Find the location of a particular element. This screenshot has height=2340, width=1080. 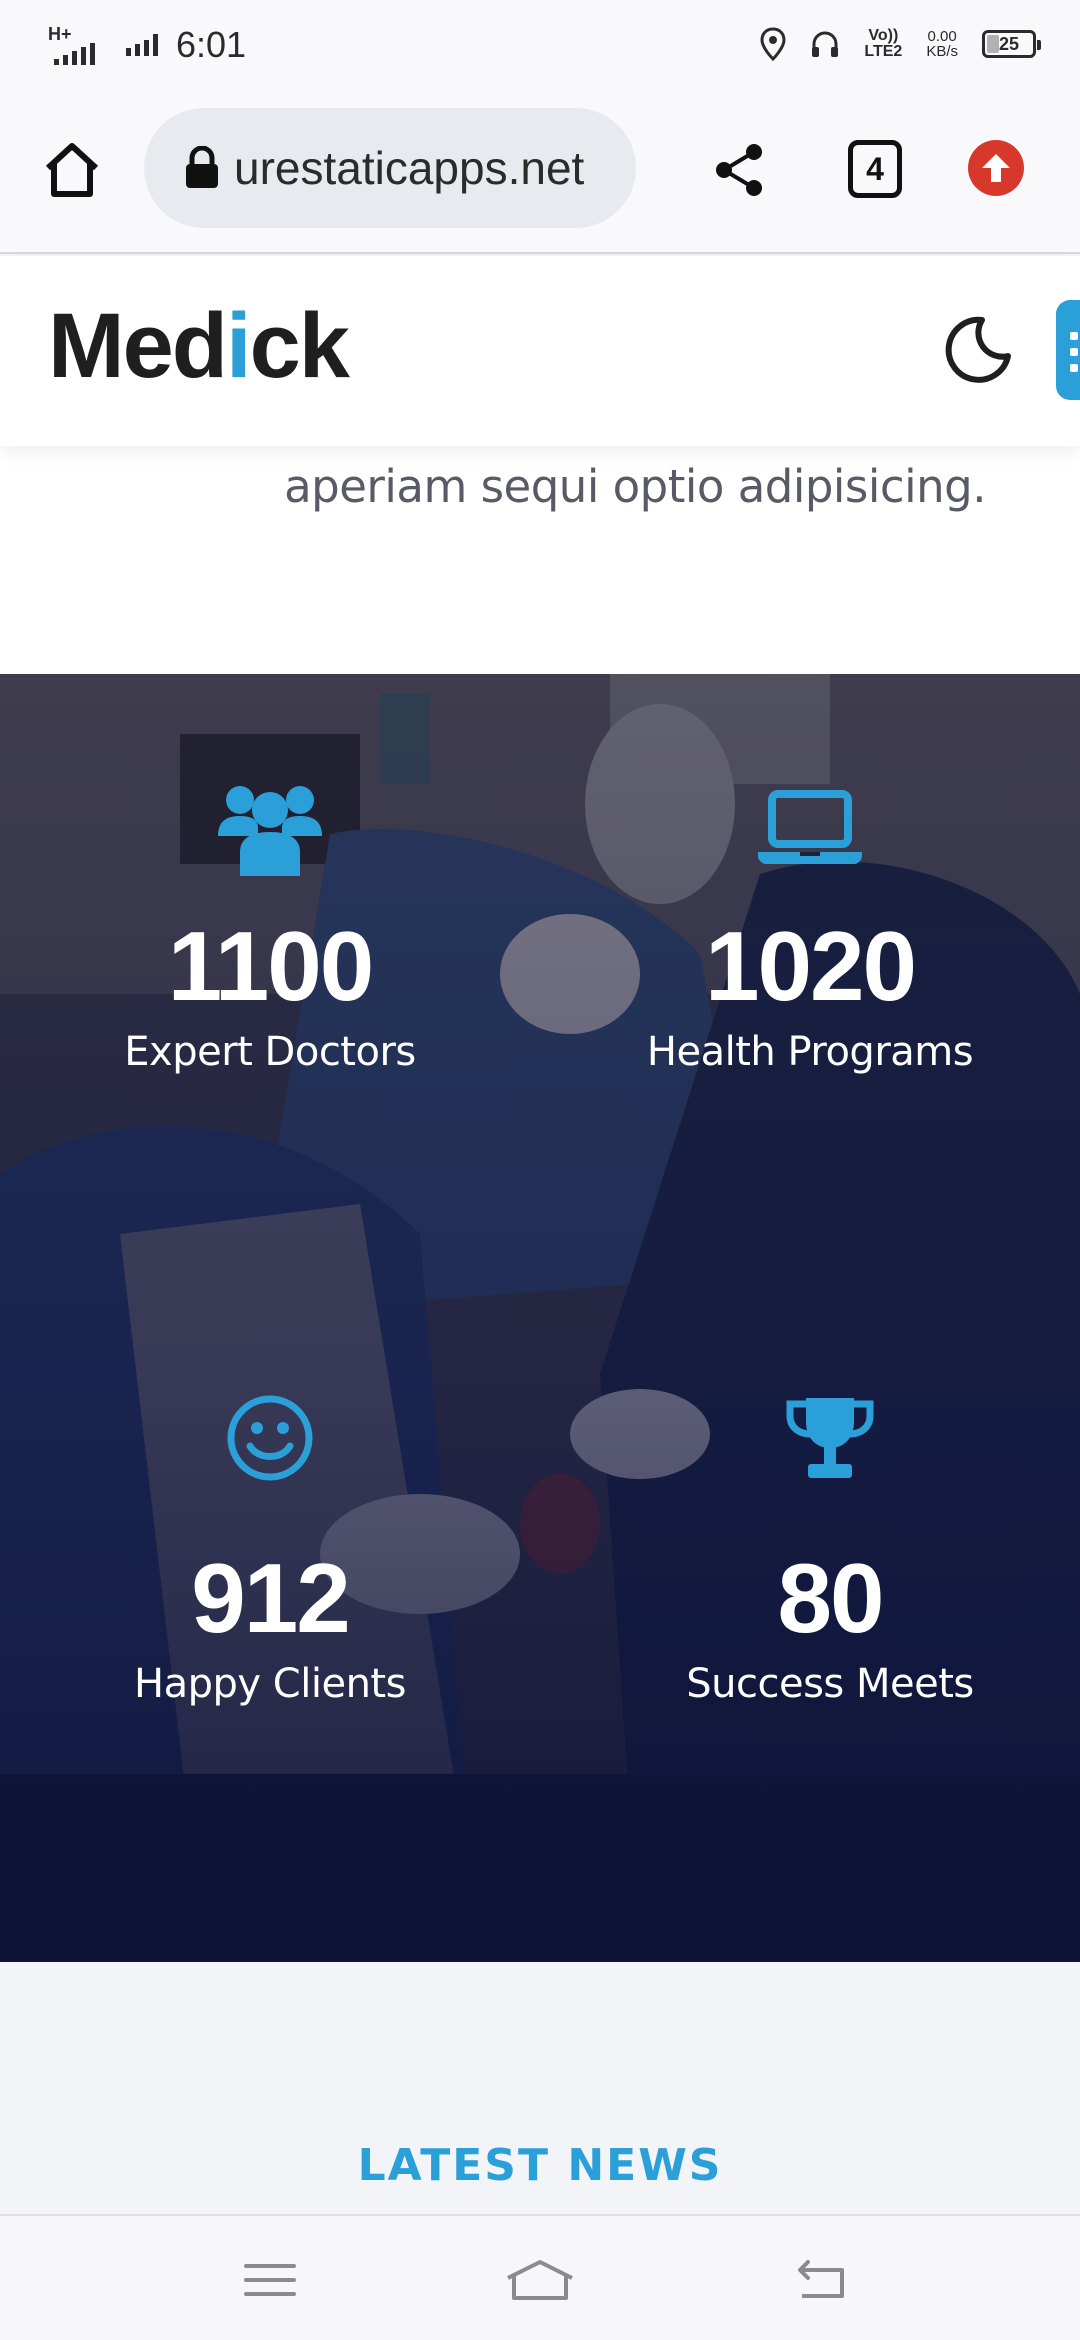

arrow-up-icon is located at coordinates (996, 168).